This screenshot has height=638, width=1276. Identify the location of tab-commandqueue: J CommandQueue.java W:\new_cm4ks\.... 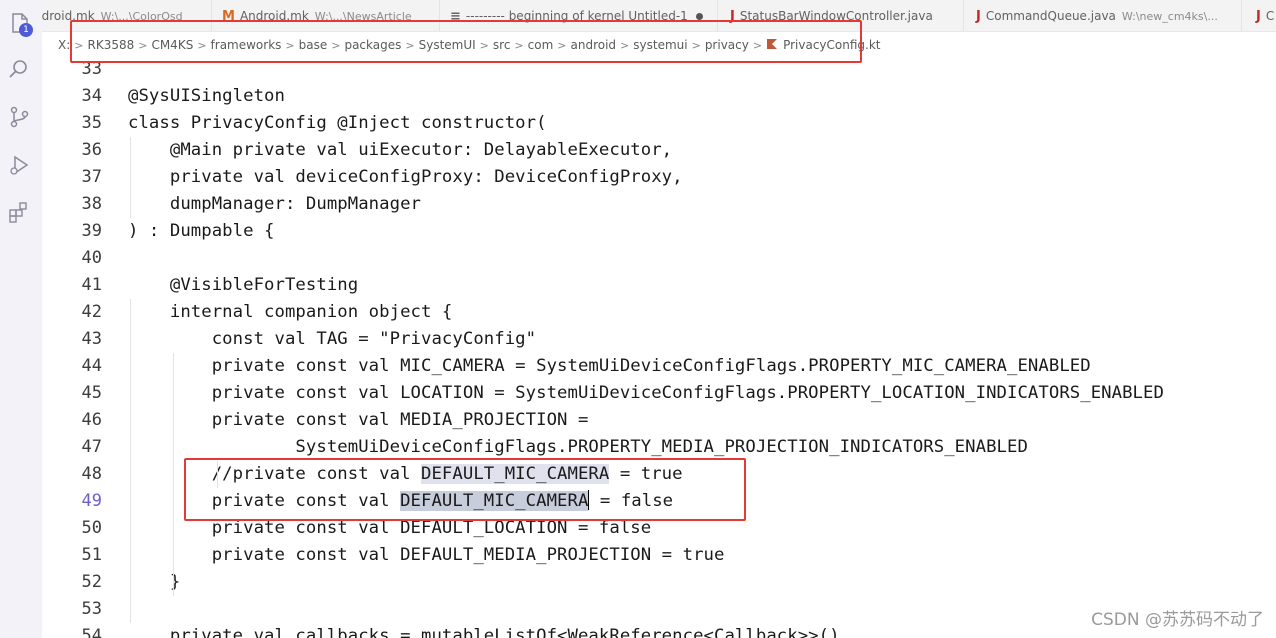
(1103, 15).